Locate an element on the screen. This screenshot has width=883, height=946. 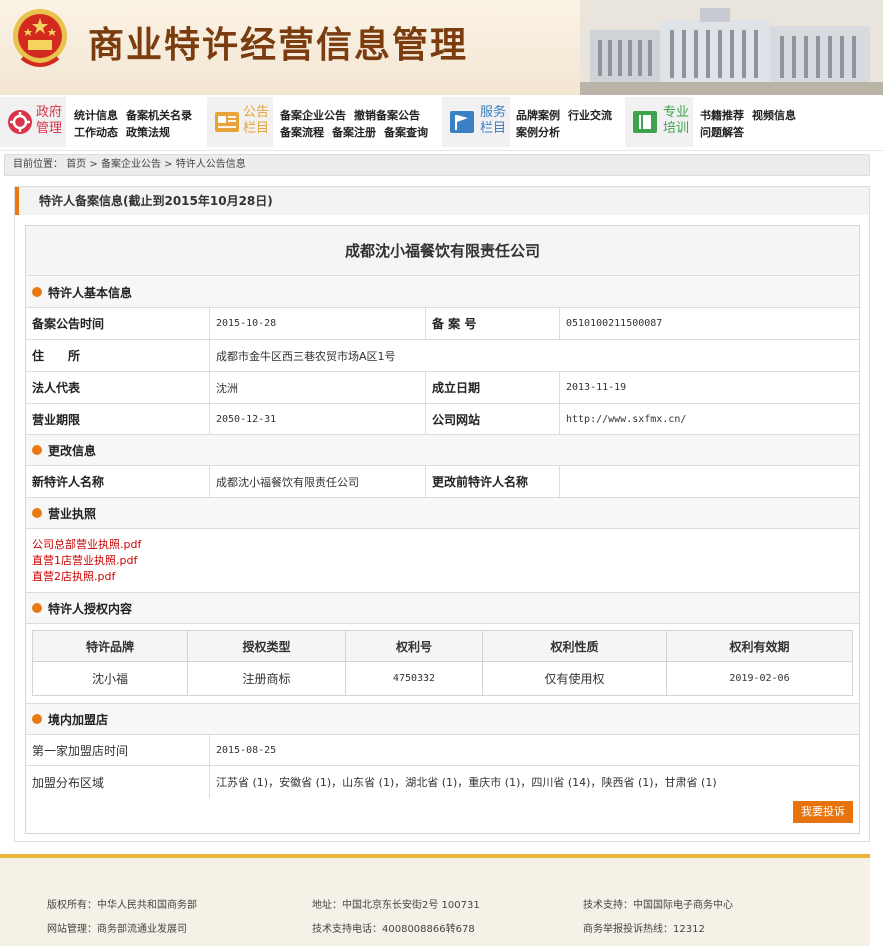
nav-group-announcements: 公告 栏目 备案企业公告 撤销备案公告 备案流程 备案注册 备案查询 is located at coordinates (322, 123).